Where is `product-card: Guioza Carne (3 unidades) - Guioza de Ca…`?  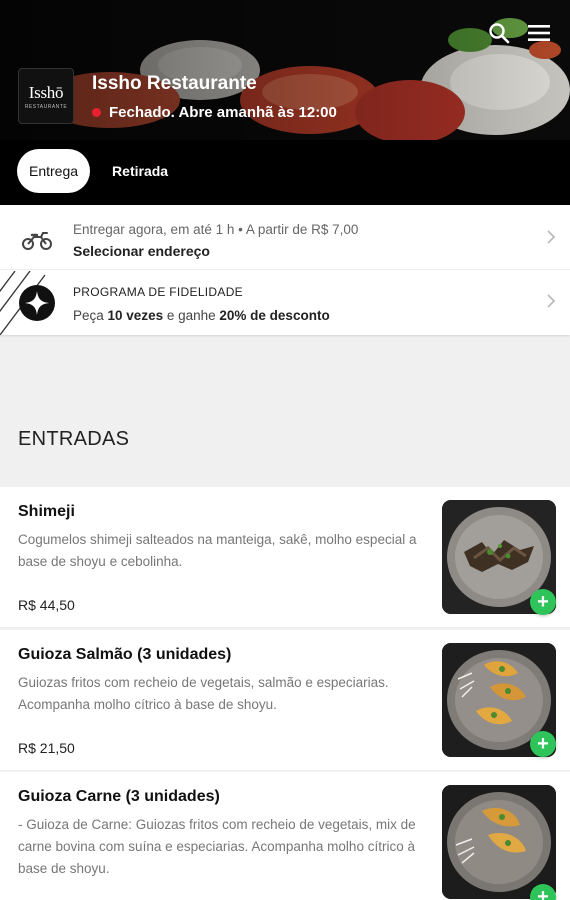 product-card: Guioza Carne (3 unidades) - Guioza de Ca… is located at coordinates (285, 836).